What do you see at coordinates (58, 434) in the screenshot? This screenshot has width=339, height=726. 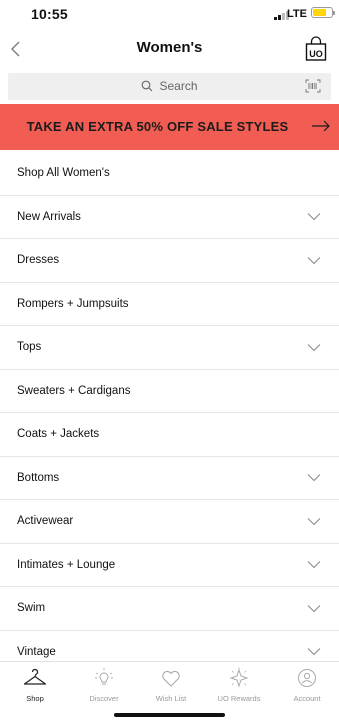 I see `menu-item-label: Coats + Jackets` at bounding box center [58, 434].